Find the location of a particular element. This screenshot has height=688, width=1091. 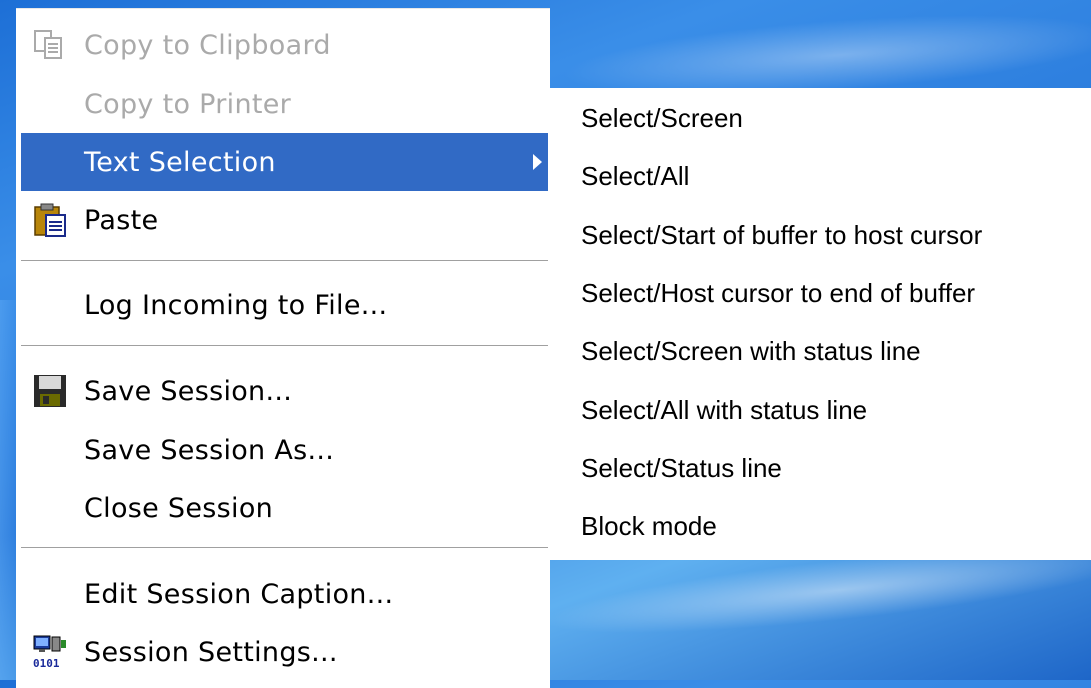

submenu-item-label: Block mode is located at coordinates (649, 525).